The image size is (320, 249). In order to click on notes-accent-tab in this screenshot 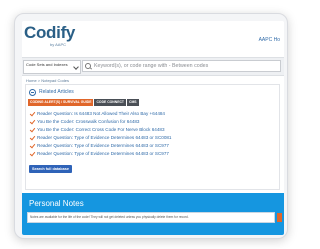, I will do `click(279, 217)`.